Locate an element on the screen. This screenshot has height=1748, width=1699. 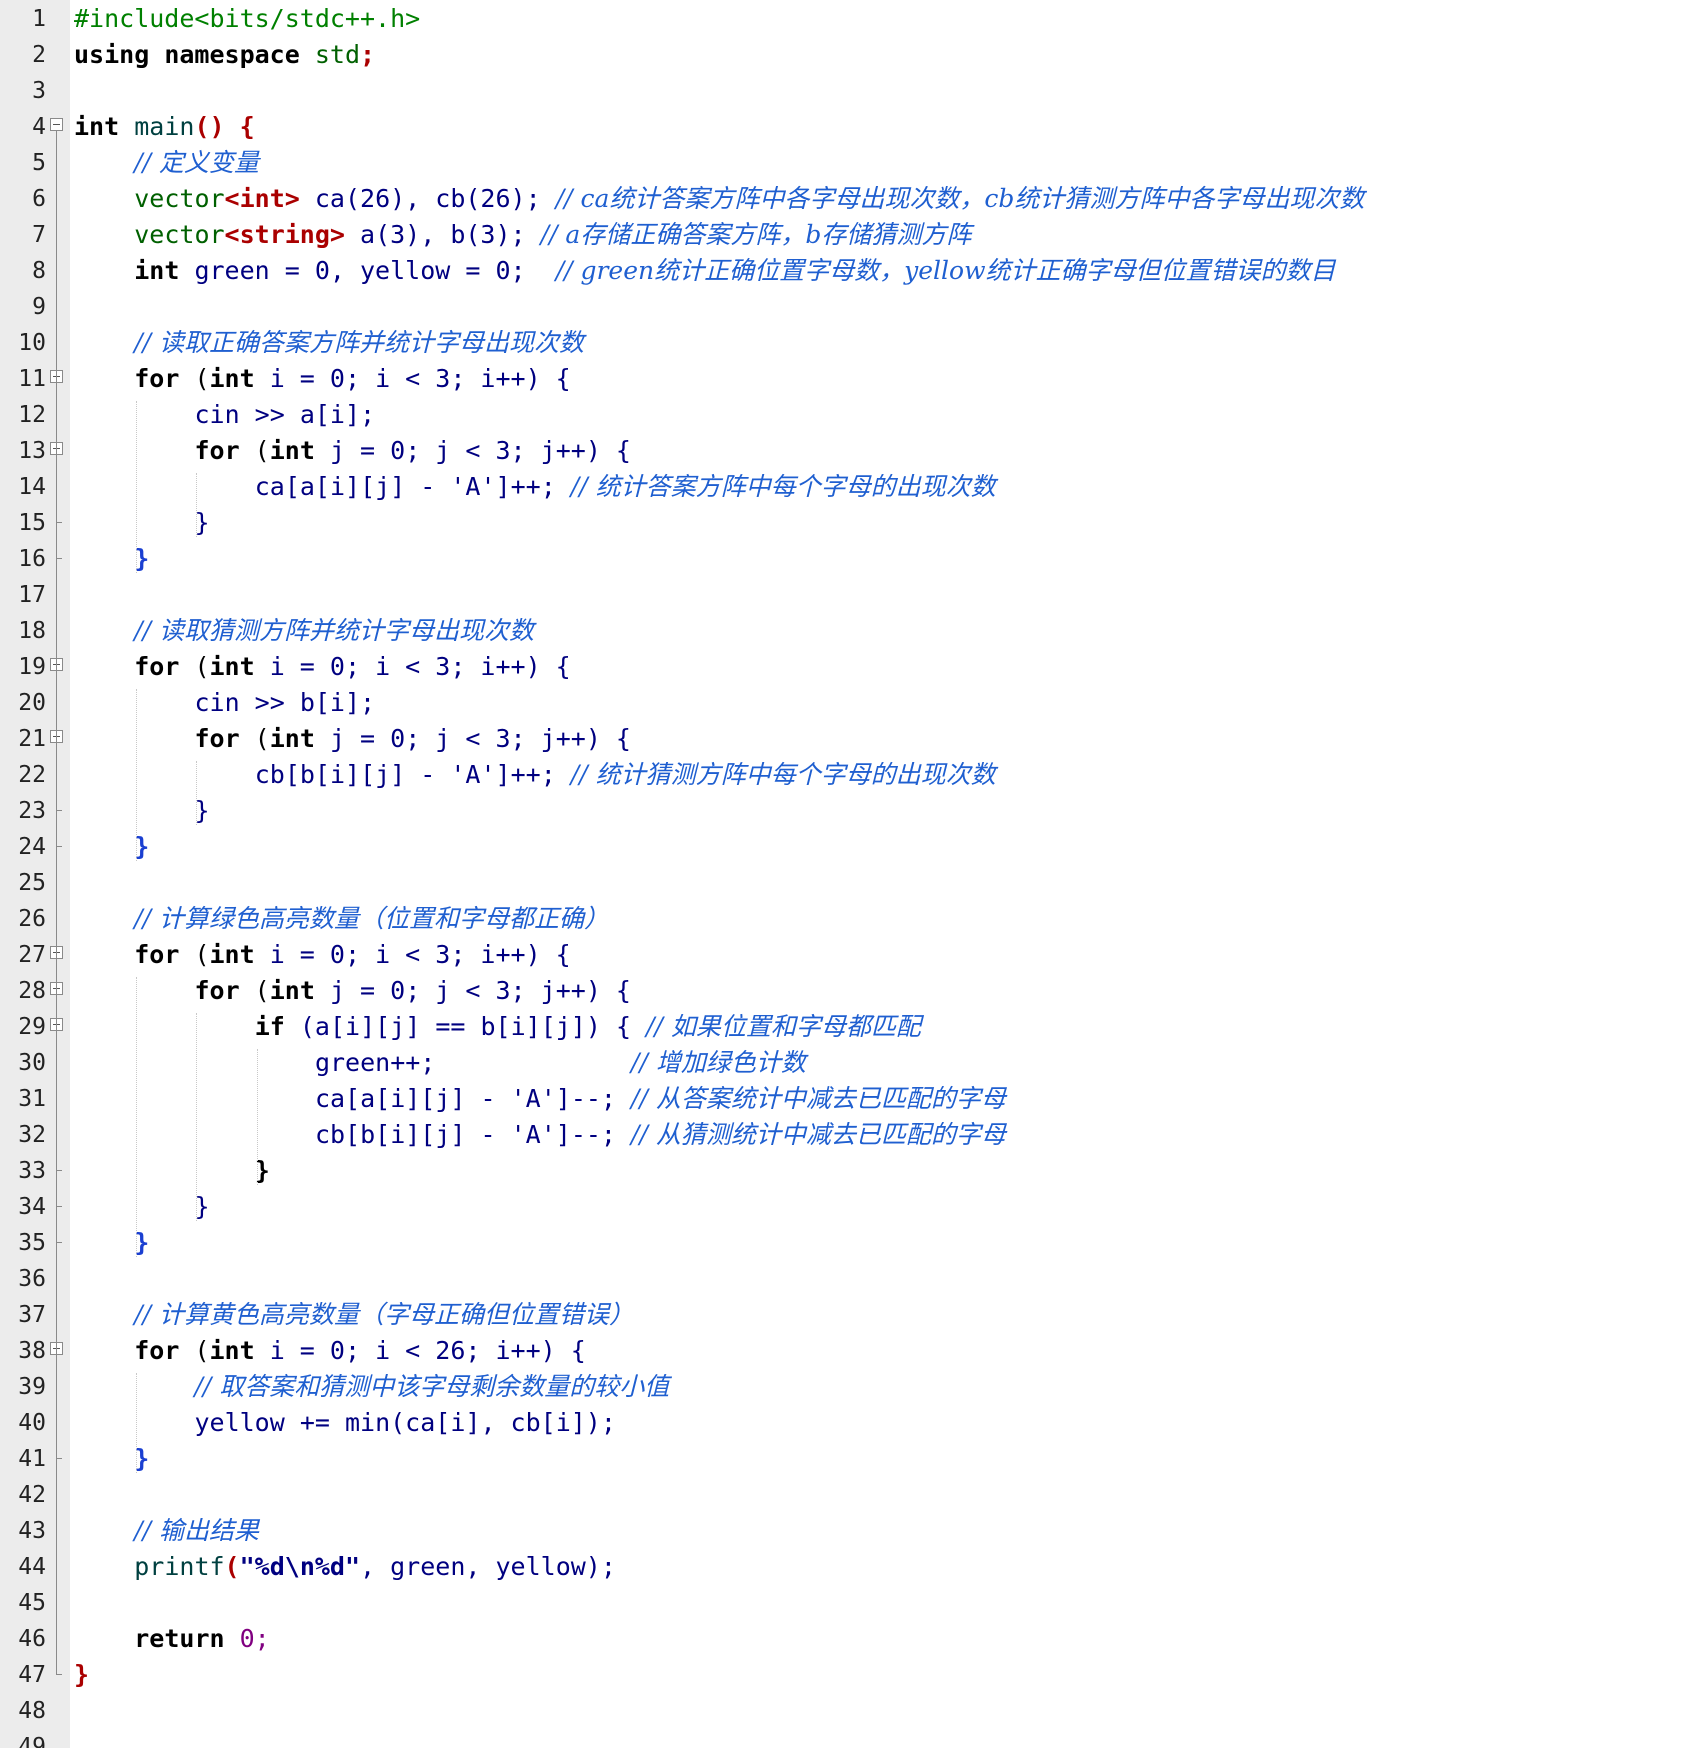
code-text: } is located at coordinates (81, 1675).